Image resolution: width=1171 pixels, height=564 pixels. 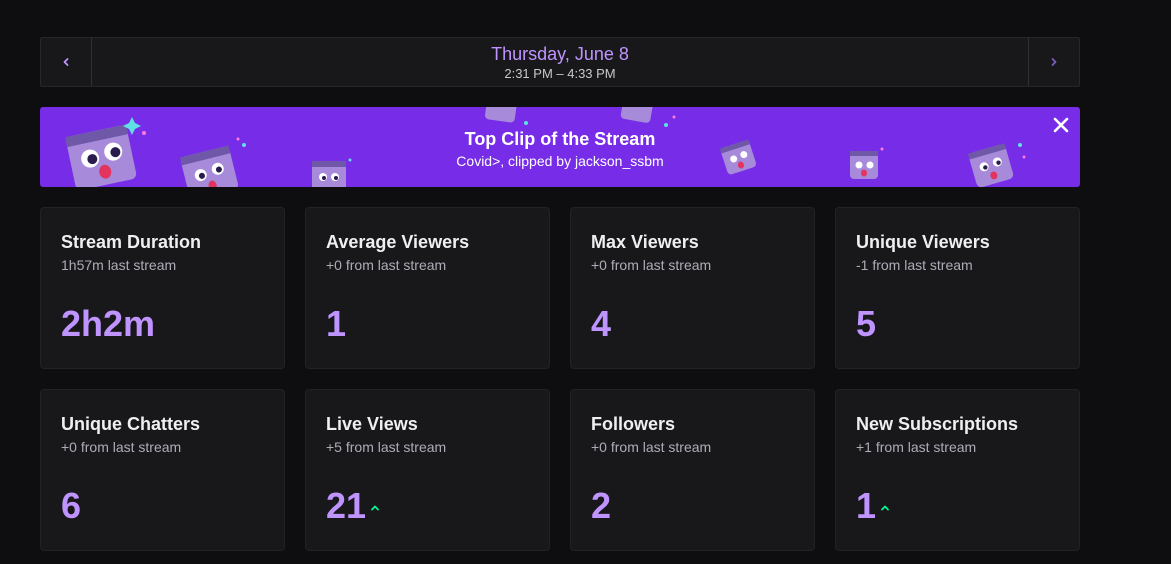 What do you see at coordinates (131, 242) in the screenshot?
I see `stat-title: Stream Duration` at bounding box center [131, 242].